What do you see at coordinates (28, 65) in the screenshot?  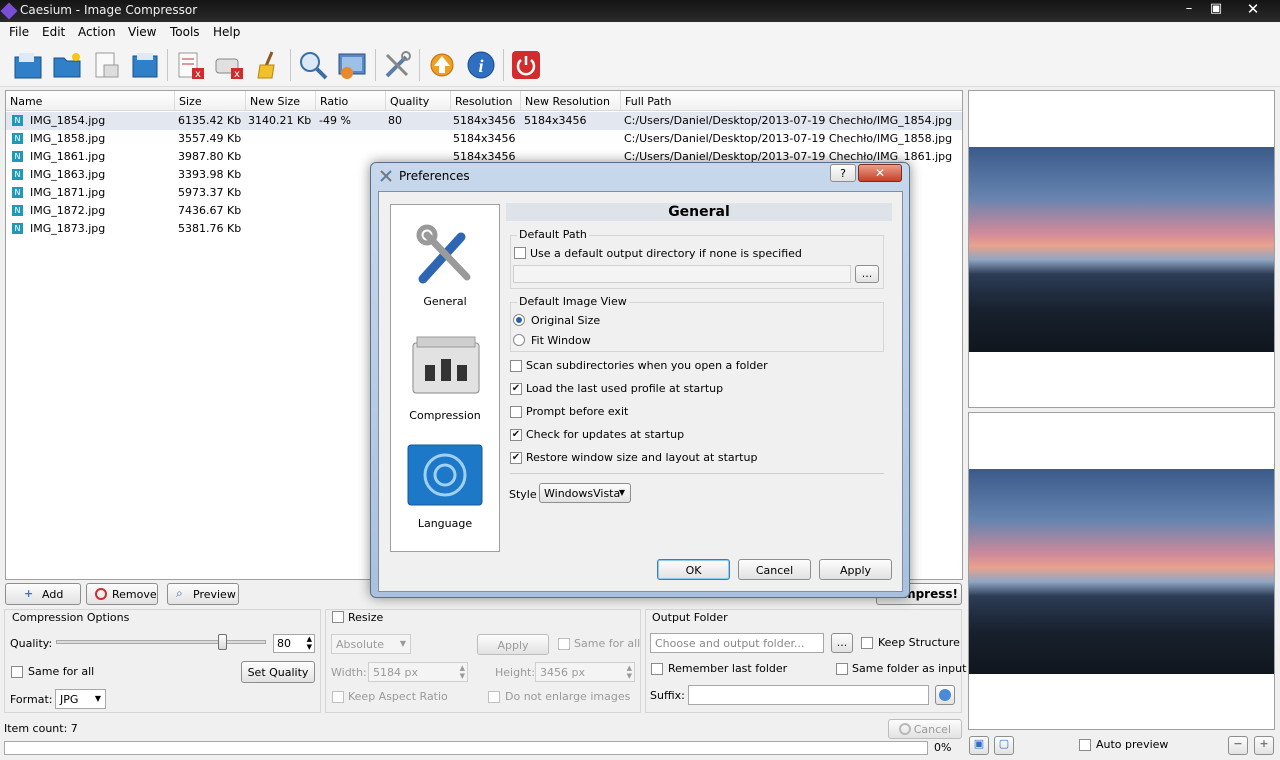 I see `add-files-icon` at bounding box center [28, 65].